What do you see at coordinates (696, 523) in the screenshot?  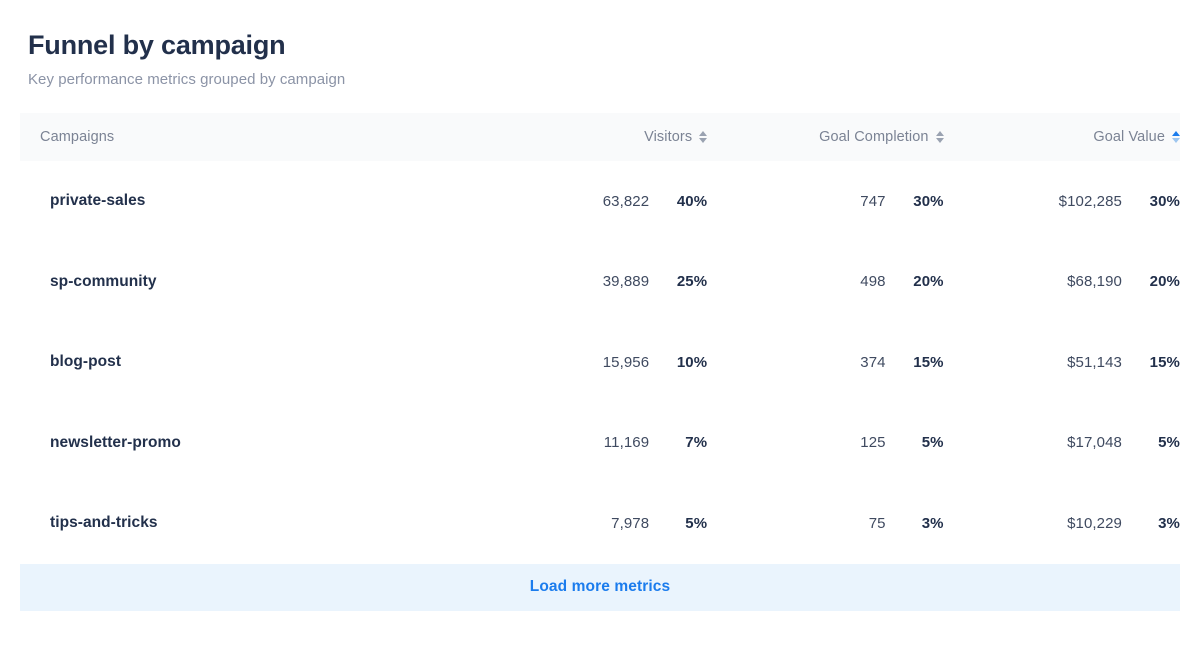 I see `visitors-percent: 5%` at bounding box center [696, 523].